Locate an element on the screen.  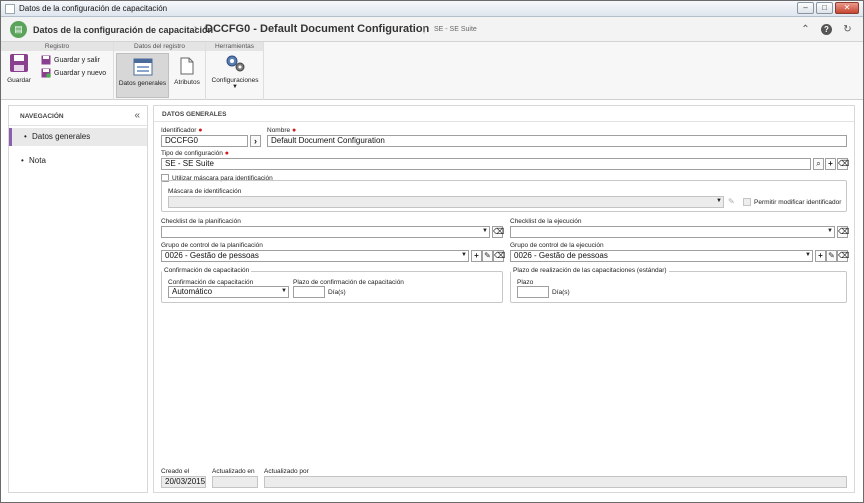
gears-icon is located at coordinates (235, 63).